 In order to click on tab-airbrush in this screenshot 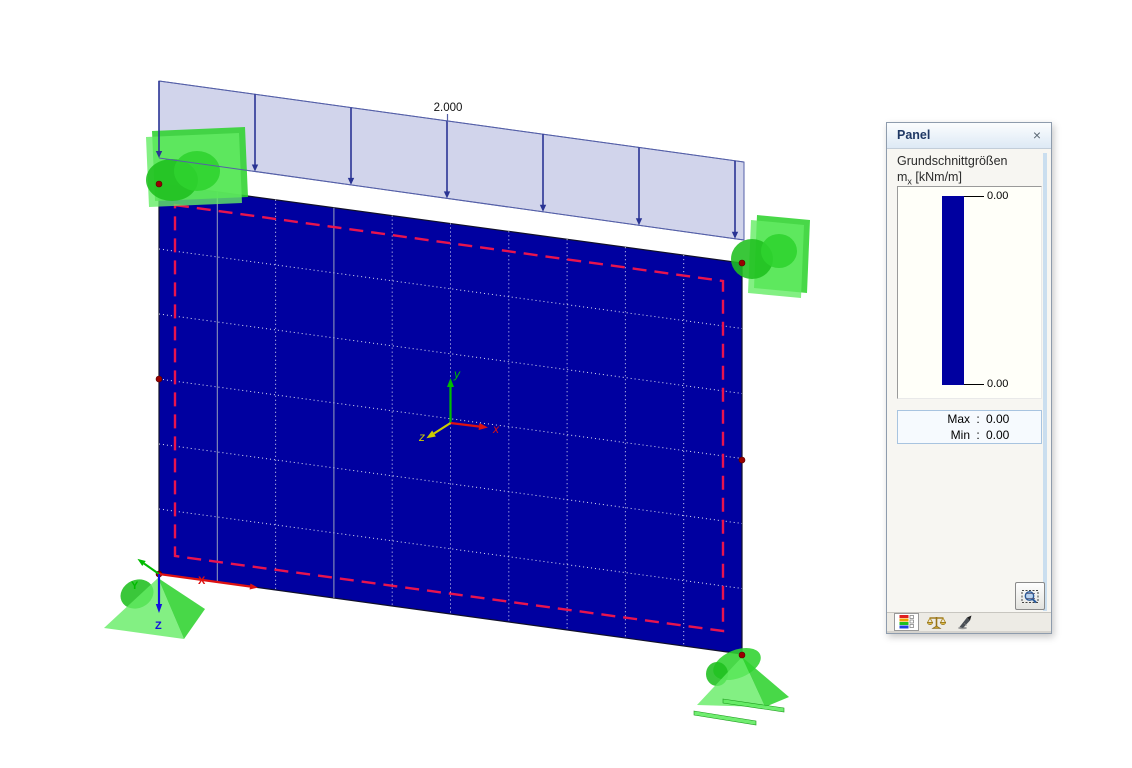, I will do `click(964, 622)`.